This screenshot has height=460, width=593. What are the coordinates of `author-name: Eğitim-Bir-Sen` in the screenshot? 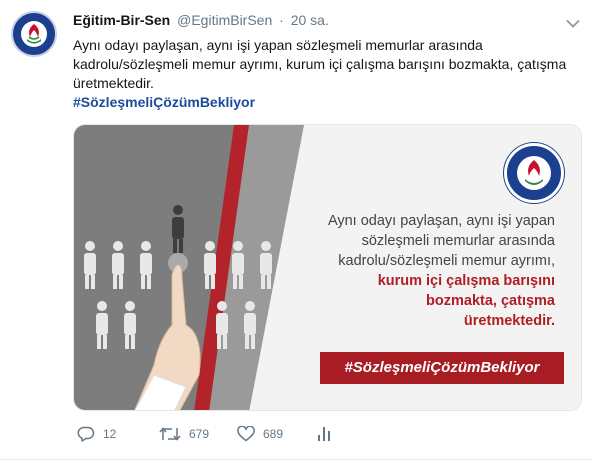 It's located at (121, 20).